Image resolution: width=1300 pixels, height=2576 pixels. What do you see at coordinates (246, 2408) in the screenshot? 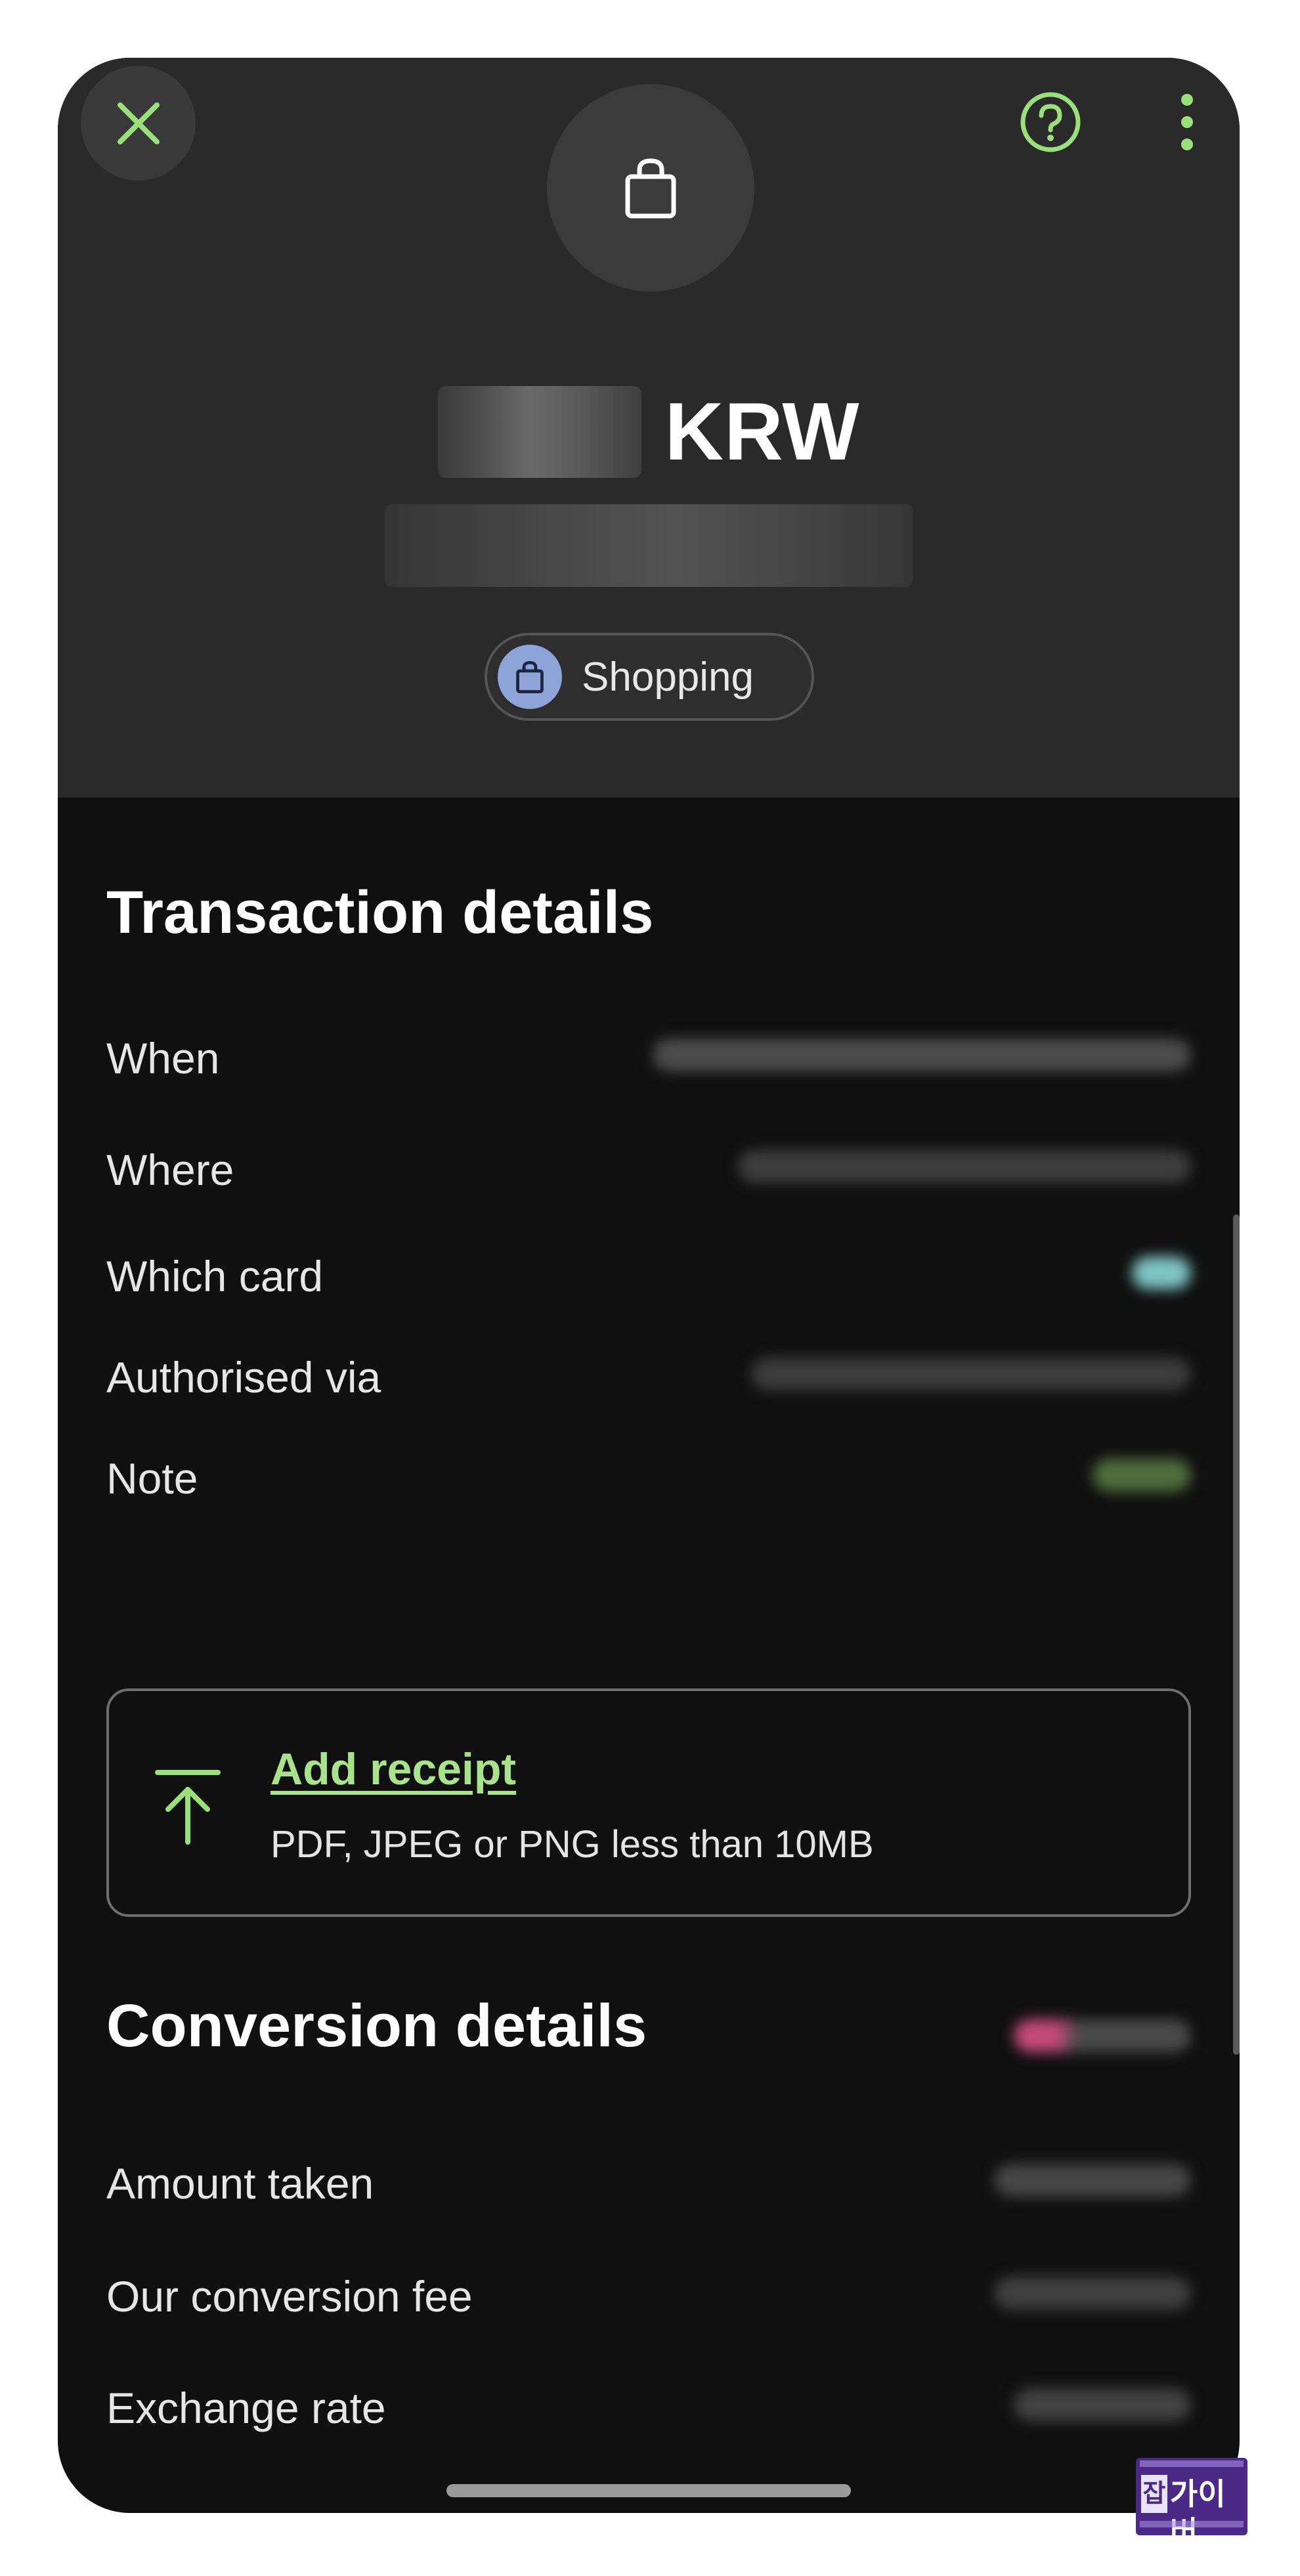
I see `row-label-exchange-rate: Exchange rate` at bounding box center [246, 2408].